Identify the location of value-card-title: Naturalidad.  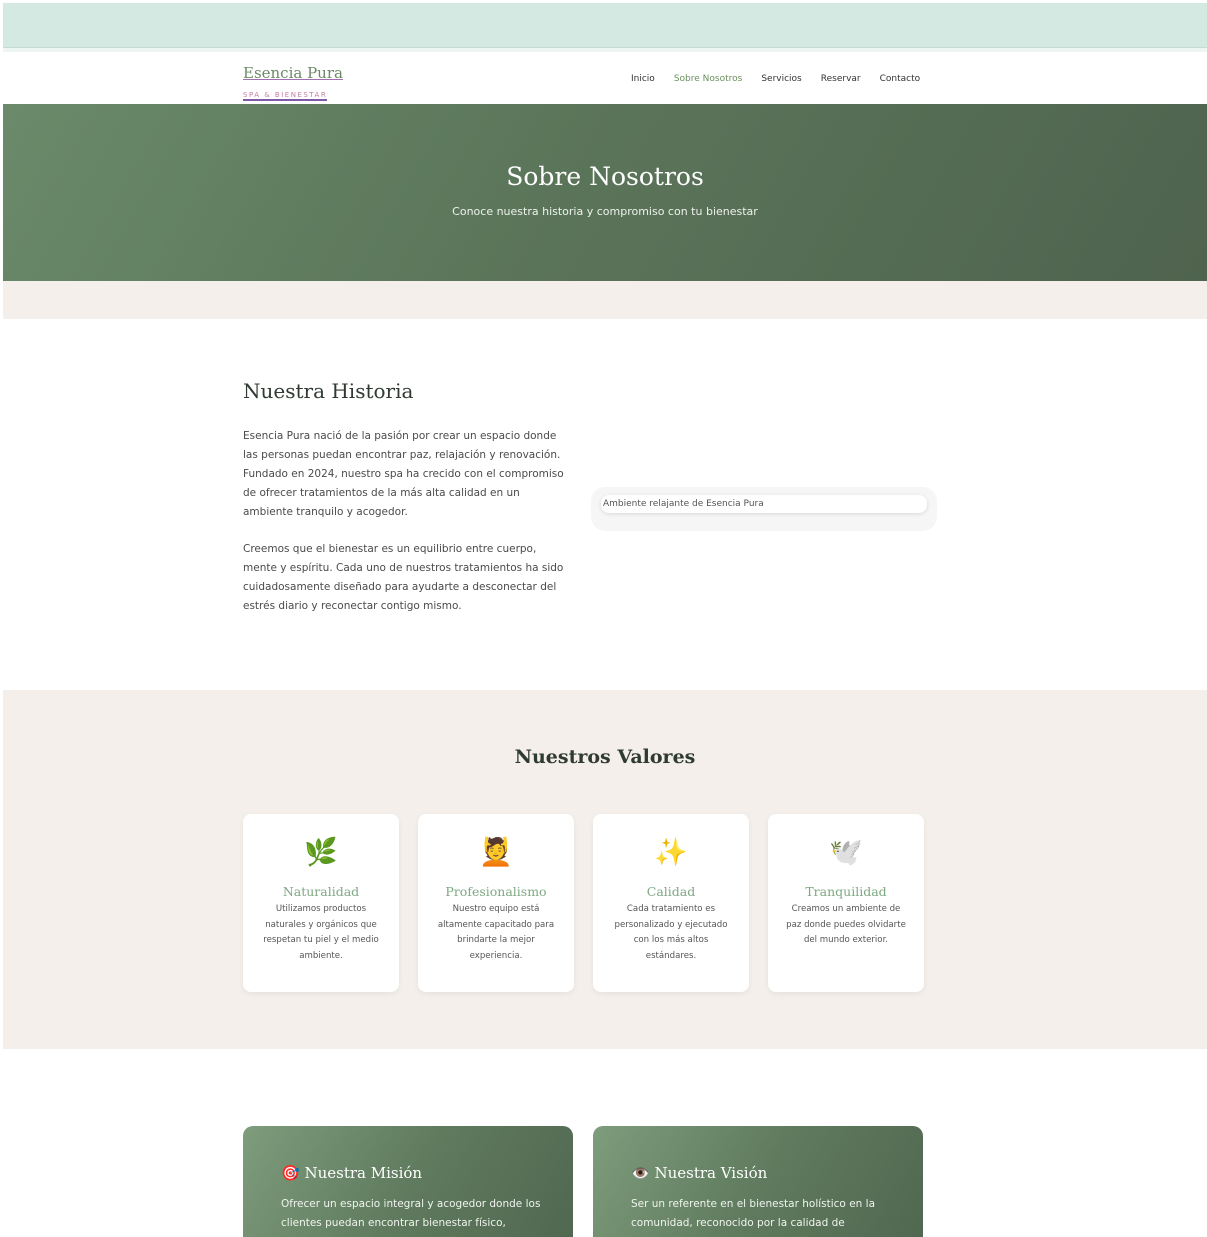
(321, 891).